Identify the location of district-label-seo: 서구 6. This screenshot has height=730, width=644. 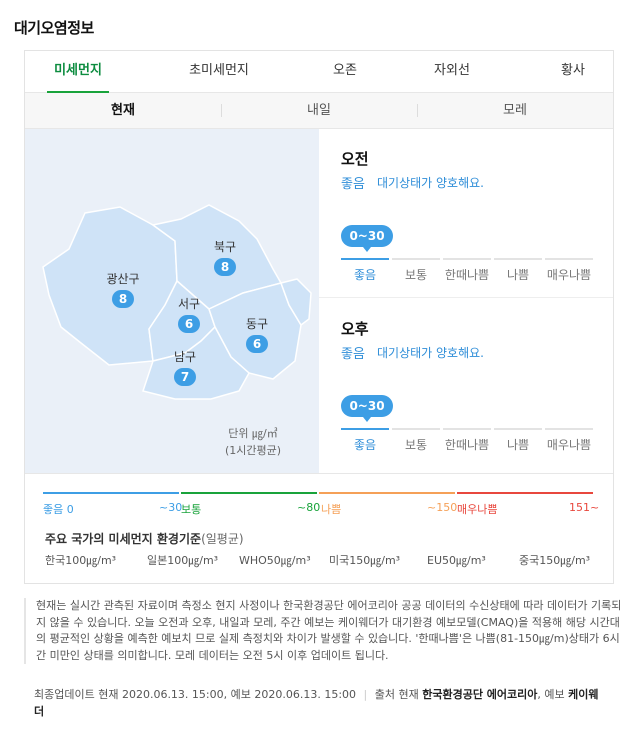
(189, 314).